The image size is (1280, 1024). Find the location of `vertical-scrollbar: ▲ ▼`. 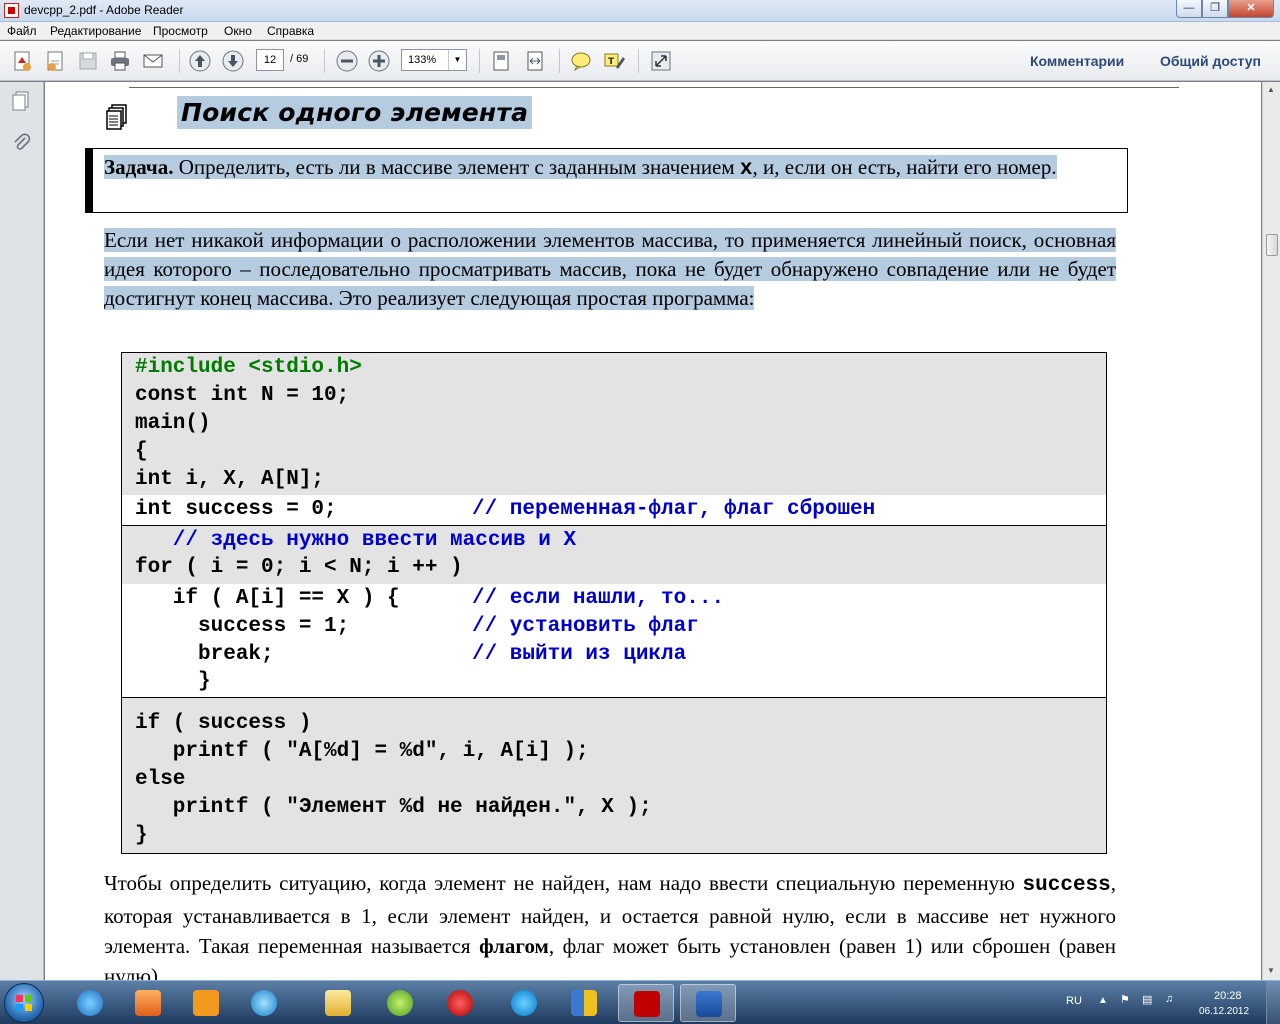

vertical-scrollbar: ▲ ▼ is located at coordinates (1271, 531).